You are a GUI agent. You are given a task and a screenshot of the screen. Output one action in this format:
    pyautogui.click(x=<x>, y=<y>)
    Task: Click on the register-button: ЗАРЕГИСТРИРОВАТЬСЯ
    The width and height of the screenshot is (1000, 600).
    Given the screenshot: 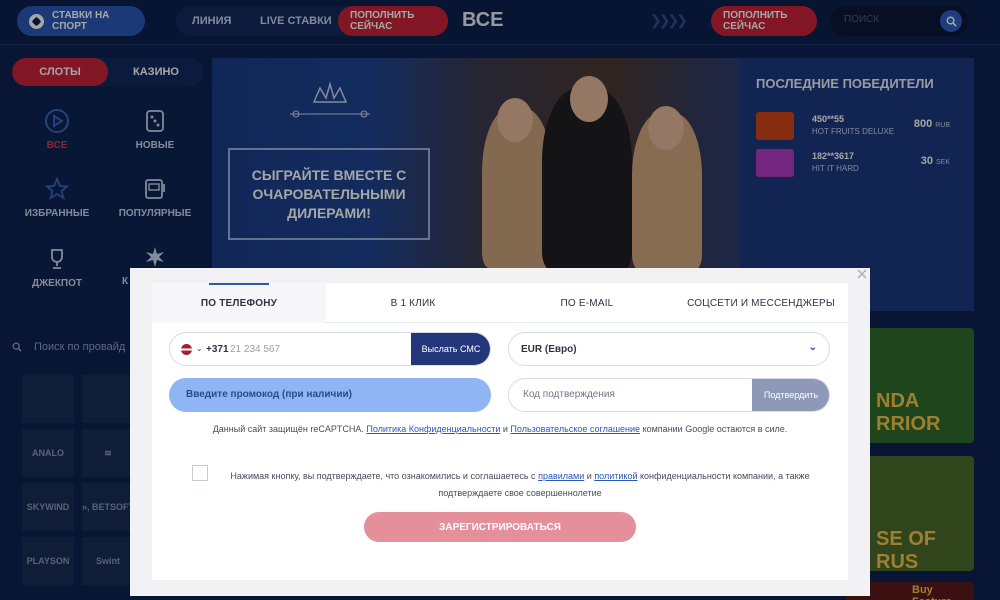 What is the action you would take?
    pyautogui.click(x=500, y=527)
    